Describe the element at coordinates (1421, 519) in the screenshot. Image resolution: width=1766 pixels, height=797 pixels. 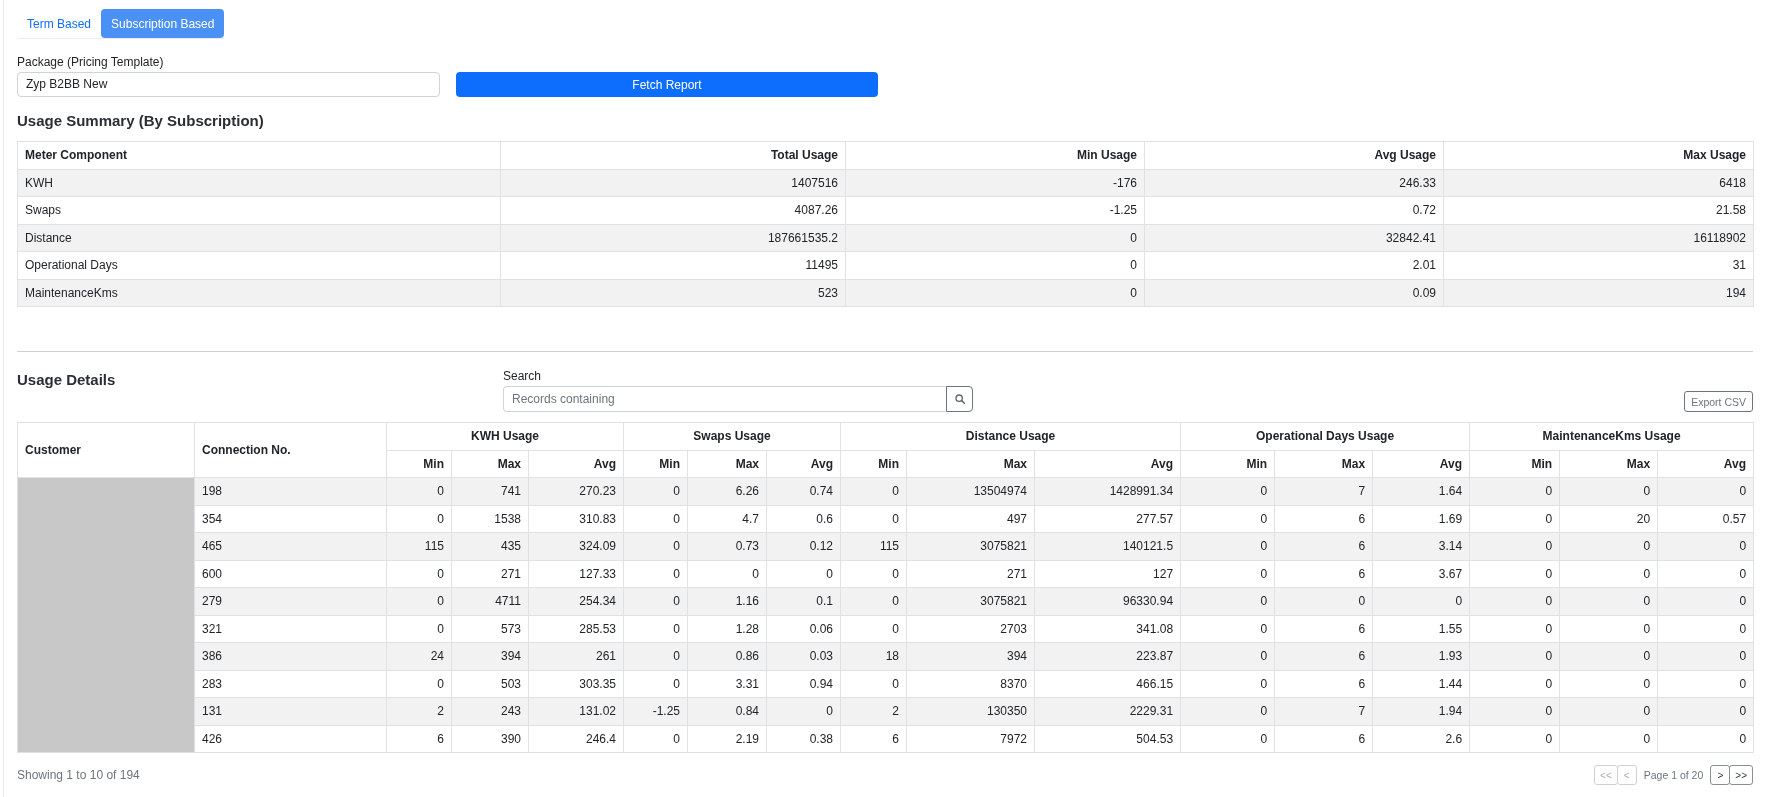
I see `table-cell: 1.69` at that location.